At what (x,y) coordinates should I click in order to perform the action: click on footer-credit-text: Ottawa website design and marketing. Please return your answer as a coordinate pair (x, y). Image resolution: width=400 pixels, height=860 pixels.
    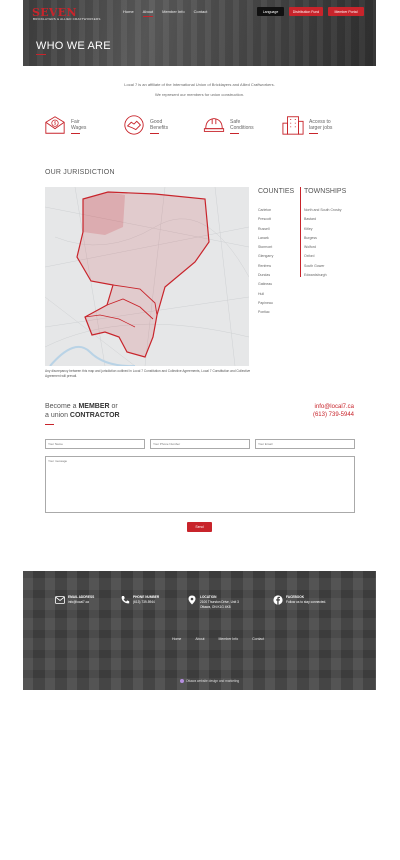
    Looking at the image, I should click on (213, 681).